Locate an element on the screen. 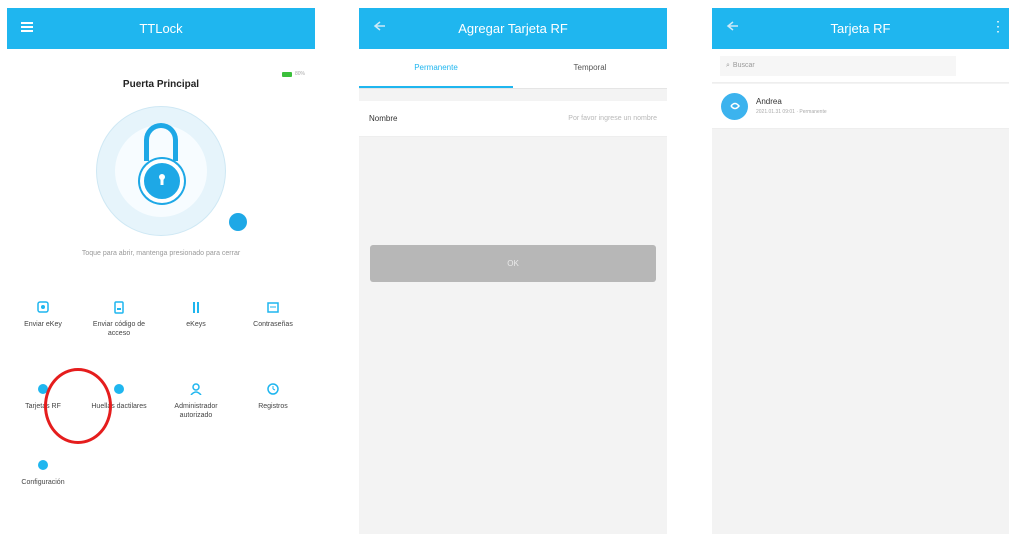  lock-name: Puerta Principal is located at coordinates (161, 84).